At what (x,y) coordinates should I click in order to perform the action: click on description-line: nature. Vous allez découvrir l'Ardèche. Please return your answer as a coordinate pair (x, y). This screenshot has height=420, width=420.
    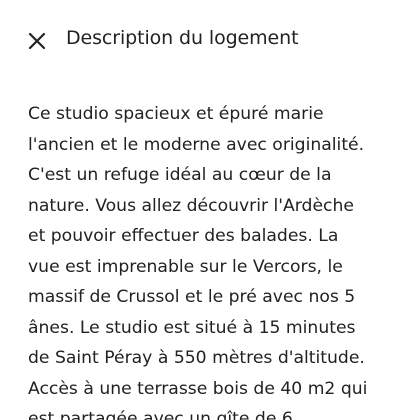
    Looking at the image, I should click on (191, 205).